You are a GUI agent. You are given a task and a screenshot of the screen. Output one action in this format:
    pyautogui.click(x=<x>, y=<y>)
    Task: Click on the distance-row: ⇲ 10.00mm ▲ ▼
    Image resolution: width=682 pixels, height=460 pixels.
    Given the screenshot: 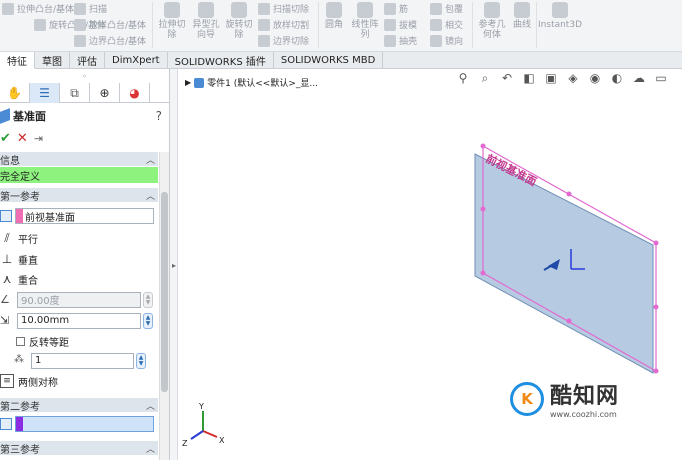 What is the action you would take?
    pyautogui.click(x=76, y=320)
    